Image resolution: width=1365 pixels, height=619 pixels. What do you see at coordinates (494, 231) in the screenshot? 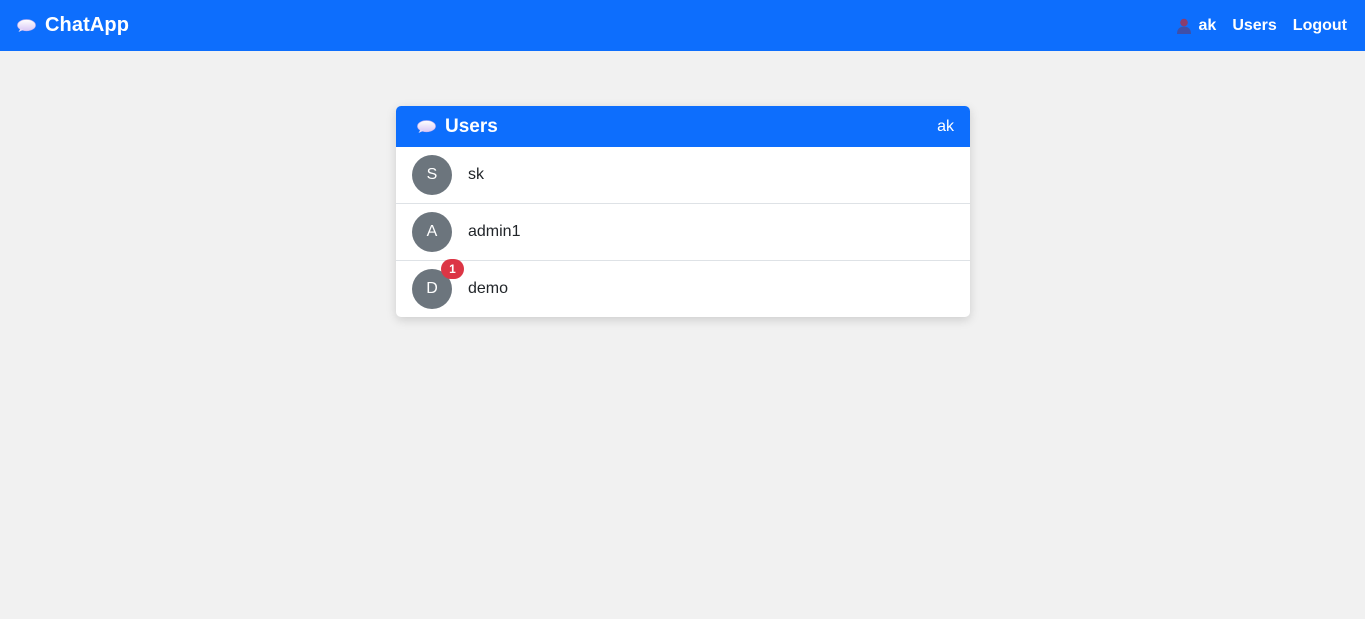
I see `user-name: admin1` at bounding box center [494, 231].